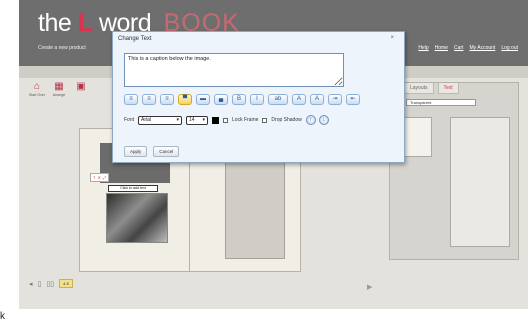 The image size is (531, 324). Describe the element at coordinates (104, 177) in the screenshot. I see `resize-icon: ⤢` at that location.